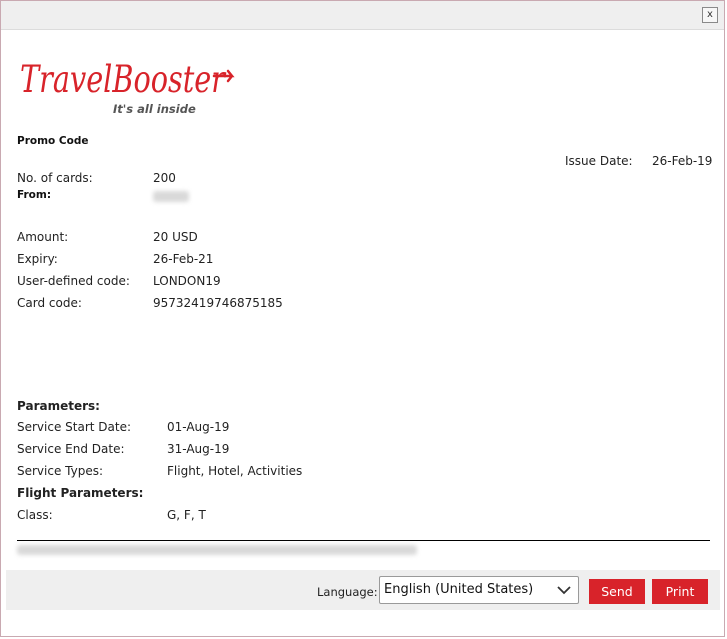 The width and height of the screenshot is (727, 639). Describe the element at coordinates (71, 449) in the screenshot. I see `service-end-label: Service End Date:` at that location.